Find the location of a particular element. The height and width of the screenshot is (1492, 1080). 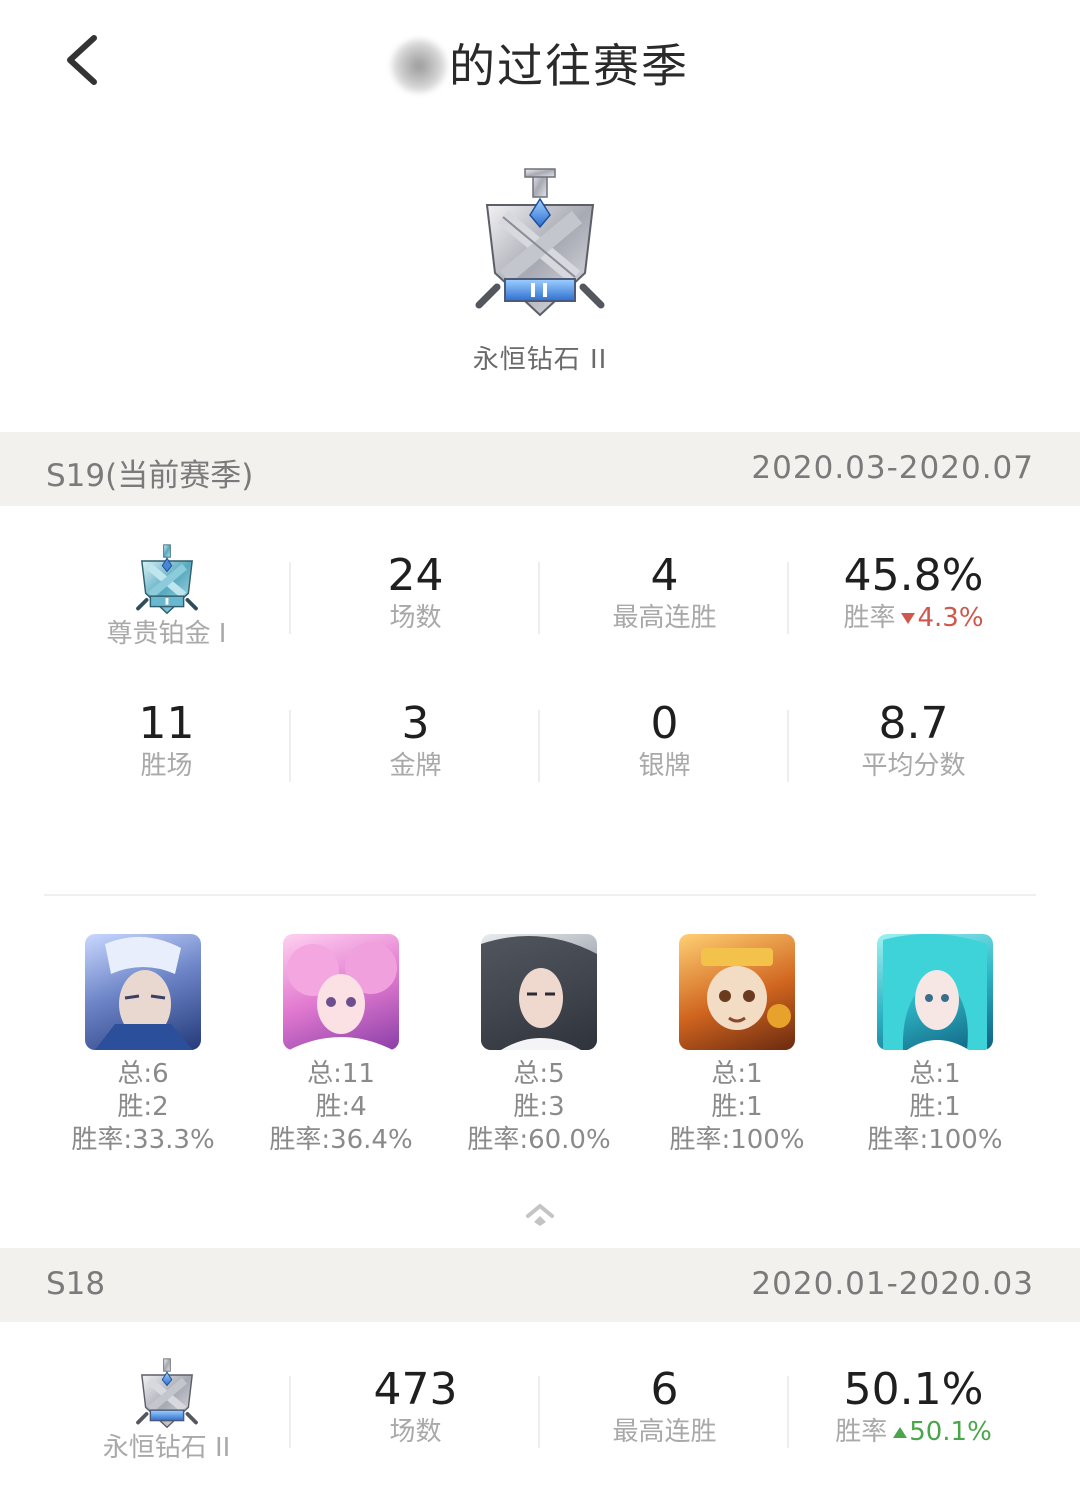

season-date-range: 2020.01-2020.03 is located at coordinates (892, 1284).